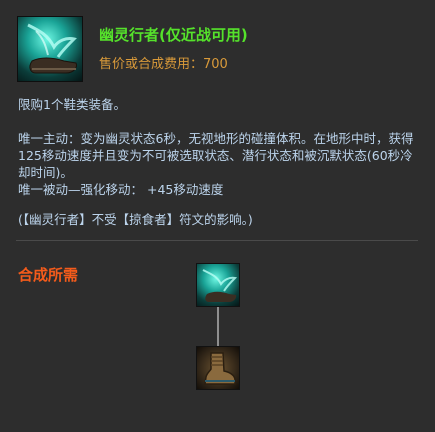  I want to click on recipe-title: 合成所需, so click(48, 275).